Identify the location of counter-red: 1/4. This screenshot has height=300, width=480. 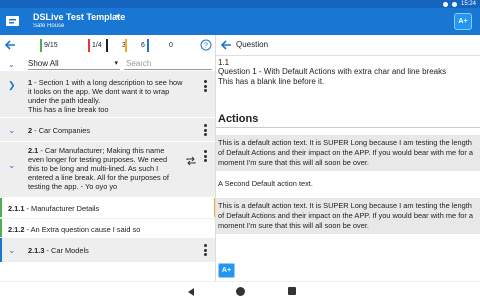
(95, 45).